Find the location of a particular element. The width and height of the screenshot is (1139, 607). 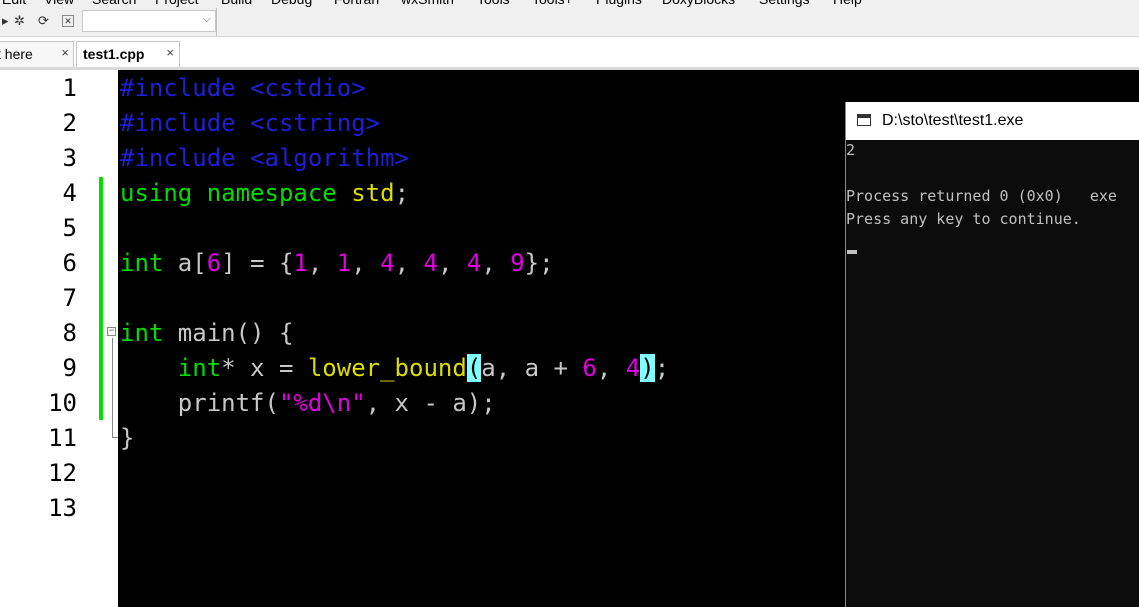

code-line: int* x = lower_bound(a, a + 6, 4); is located at coordinates (394, 368).